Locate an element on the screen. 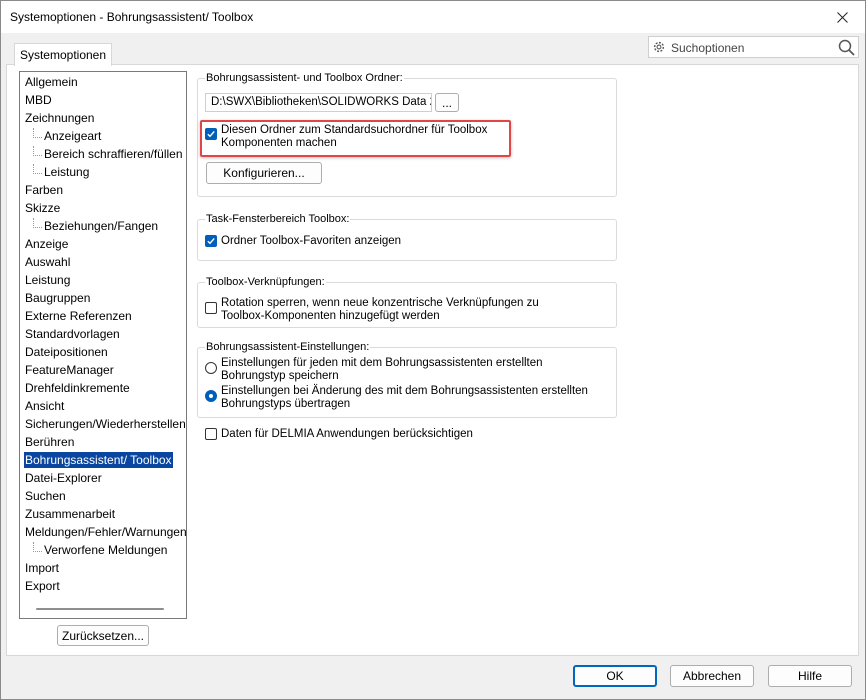 The image size is (866, 700). tree-item: Import is located at coordinates (42, 568).